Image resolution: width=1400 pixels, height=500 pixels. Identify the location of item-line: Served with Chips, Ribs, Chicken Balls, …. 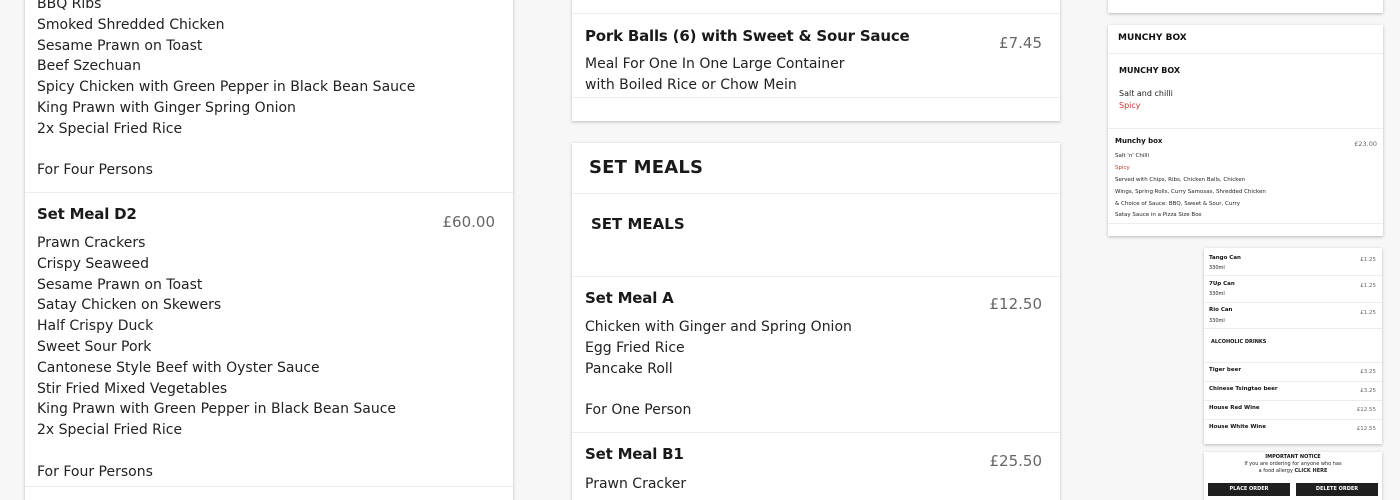
(1180, 180).